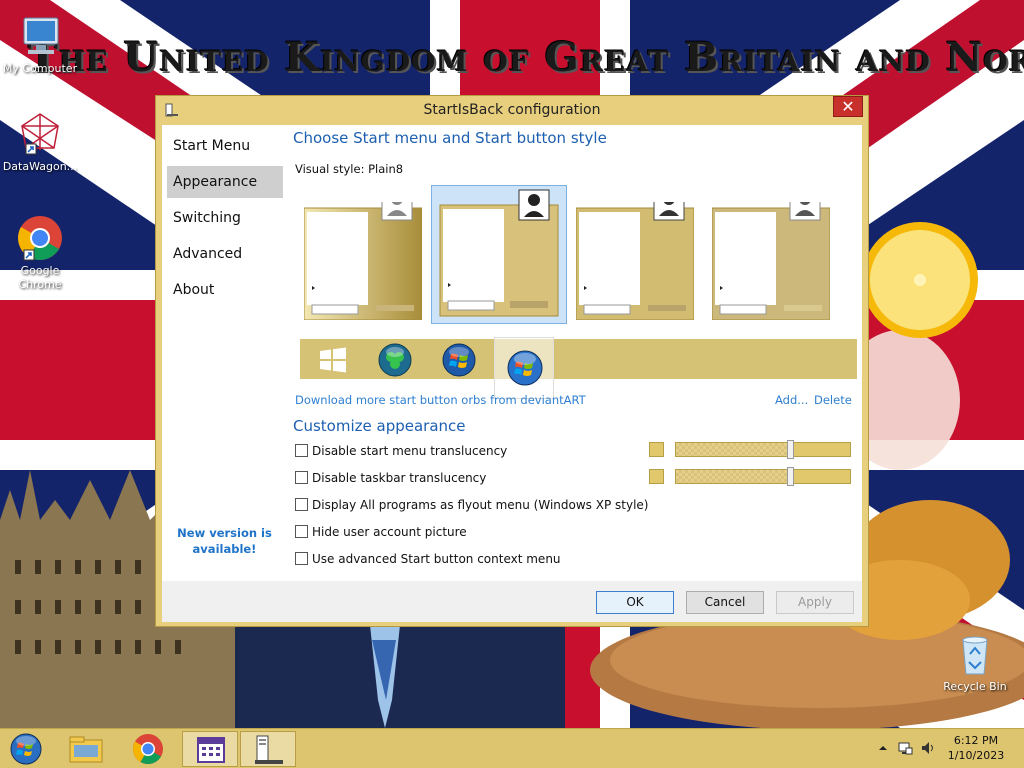 Image resolution: width=1024 pixels, height=768 pixels. I want to click on clock-time: 6:12 PM, so click(976, 740).